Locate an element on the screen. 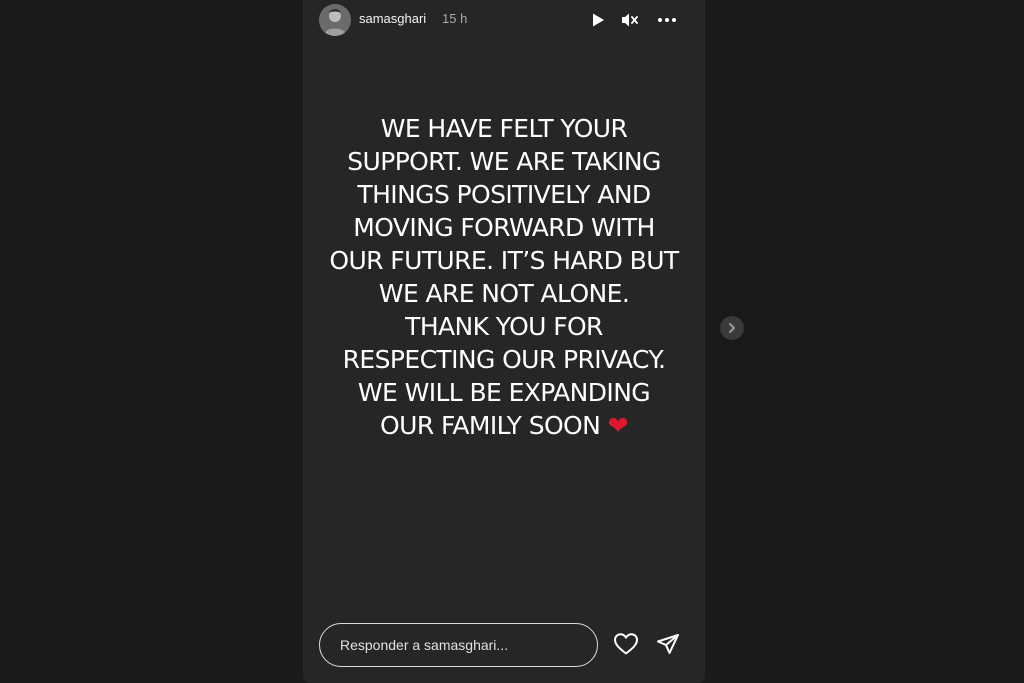 The image size is (1024, 683). story-line: MOVING FORWARD WITH is located at coordinates (504, 227).